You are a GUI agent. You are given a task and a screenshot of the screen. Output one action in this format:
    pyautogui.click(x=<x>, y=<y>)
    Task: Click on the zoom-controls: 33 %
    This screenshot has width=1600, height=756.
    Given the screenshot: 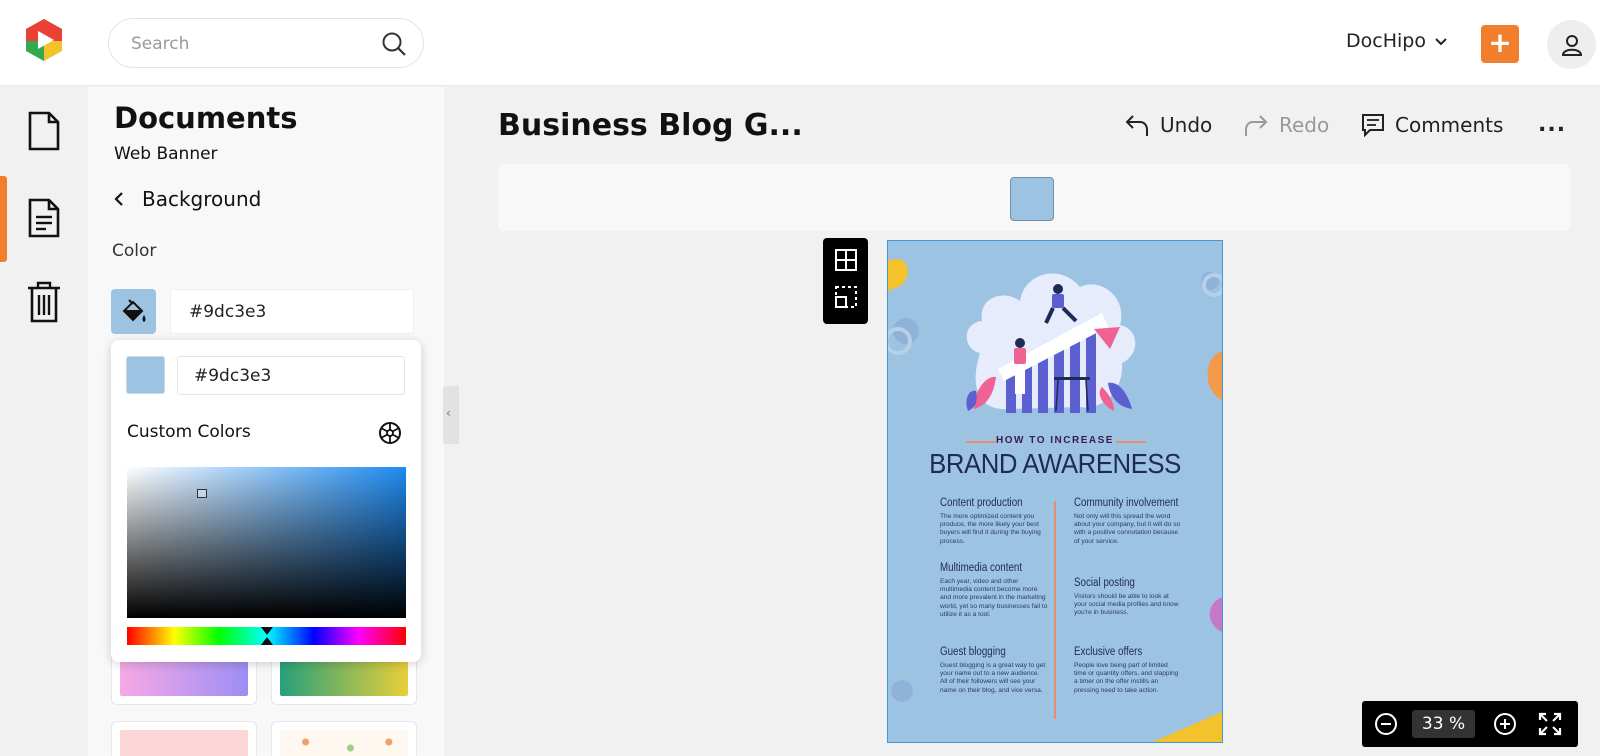 What is the action you would take?
    pyautogui.click(x=1470, y=724)
    